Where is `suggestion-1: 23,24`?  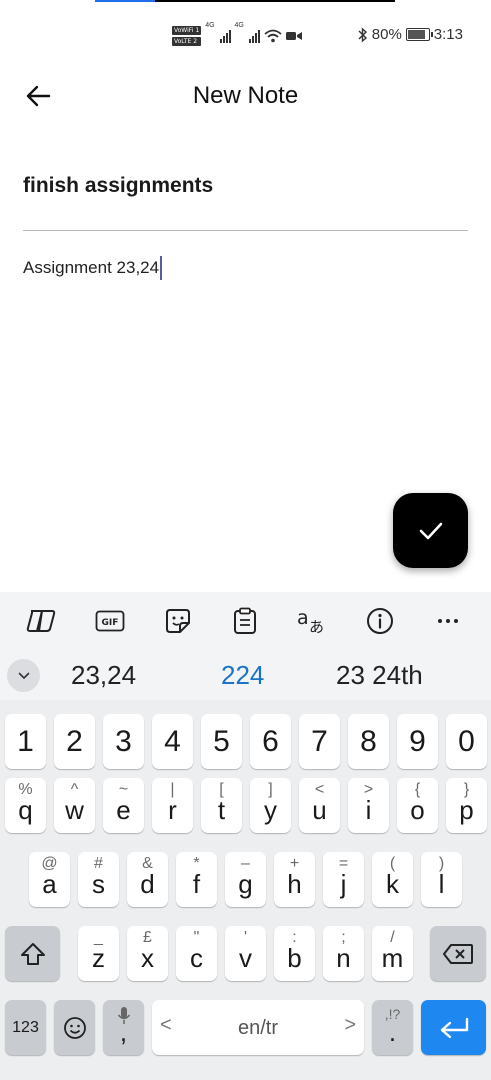 suggestion-1: 23,24 is located at coordinates (103, 675).